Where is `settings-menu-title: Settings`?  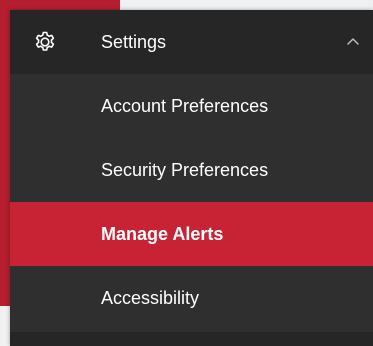 settings-menu-title: Settings is located at coordinates (134, 42).